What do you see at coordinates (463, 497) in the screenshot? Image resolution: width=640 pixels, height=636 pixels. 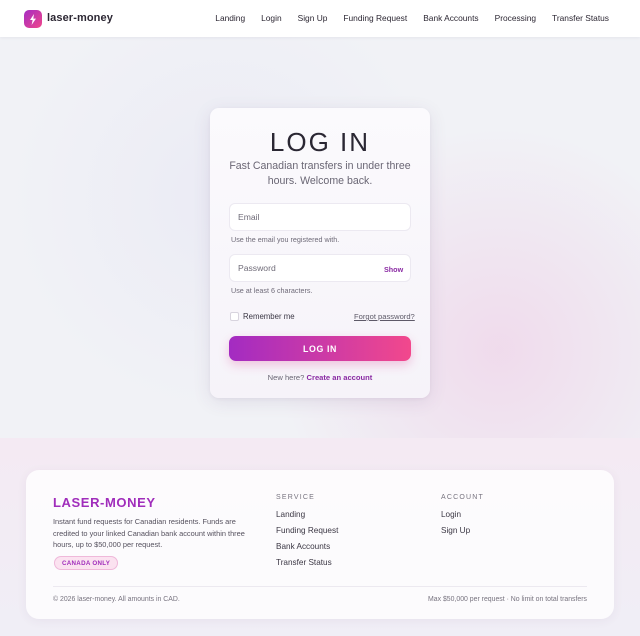 I see `account-heading: ACCOUNT` at bounding box center [463, 497].